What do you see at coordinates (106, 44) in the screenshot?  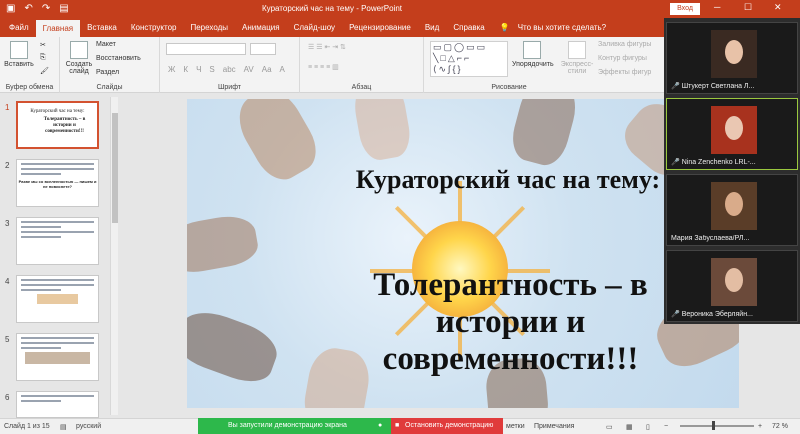 I see `layout-button: Макет` at bounding box center [106, 44].